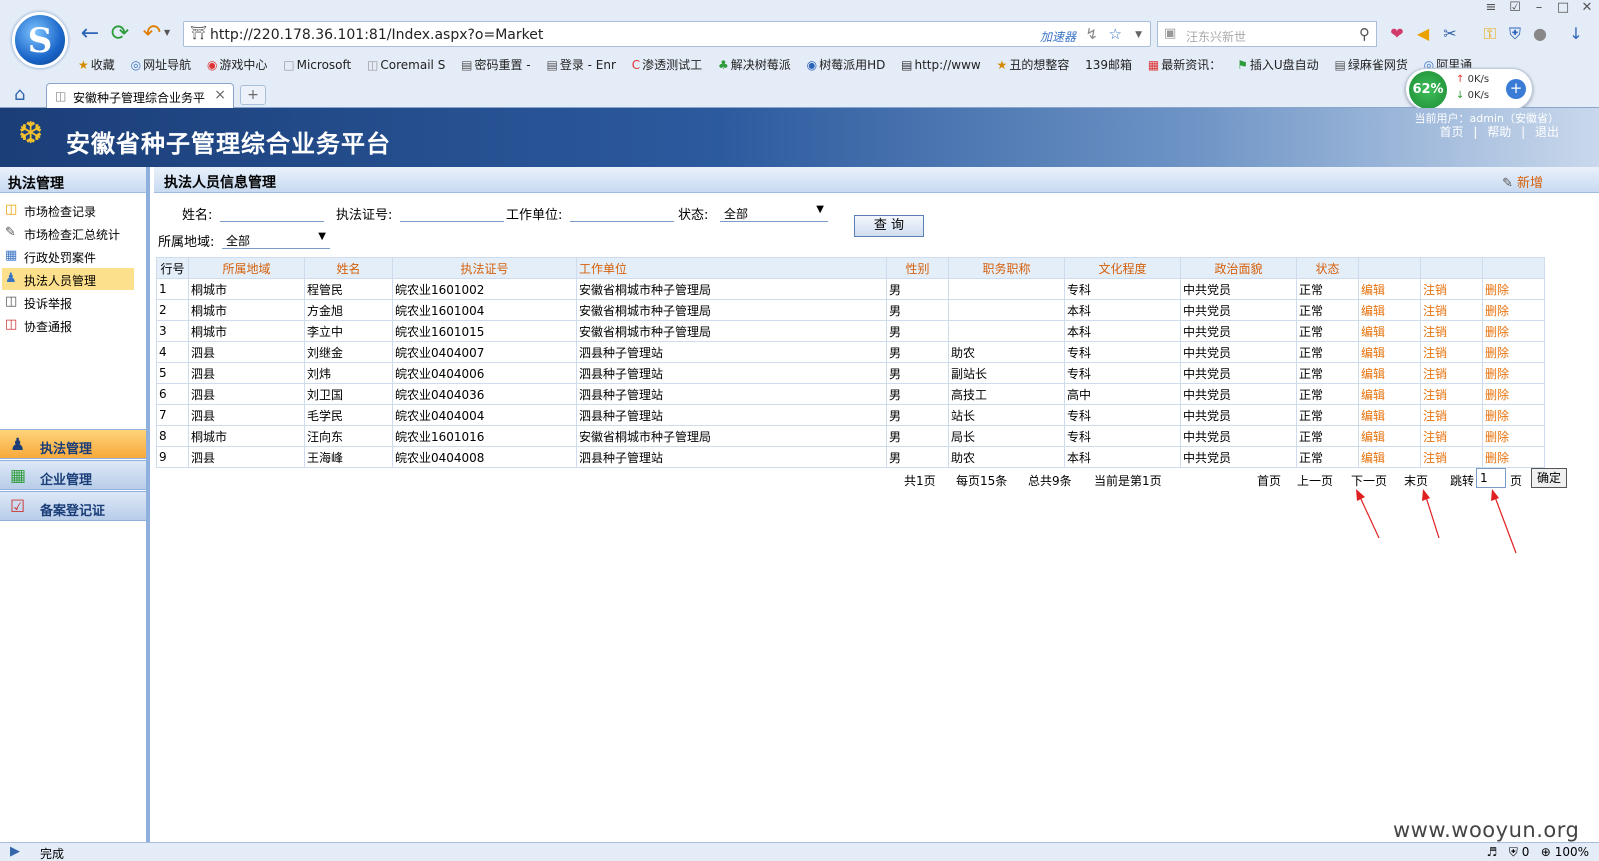 The width and height of the screenshot is (1599, 861). What do you see at coordinates (496, 64) in the screenshot?
I see `bookmark-item: ▤ 密码重置 -` at bounding box center [496, 64].